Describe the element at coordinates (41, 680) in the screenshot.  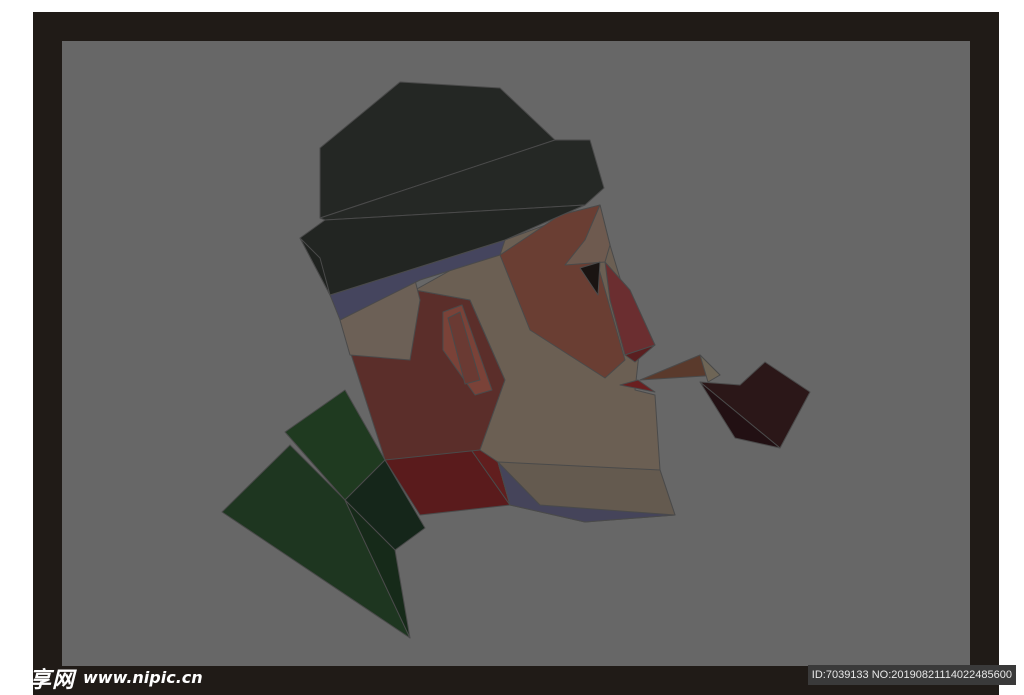
I see `watermark-logo: 昵享网` at that location.